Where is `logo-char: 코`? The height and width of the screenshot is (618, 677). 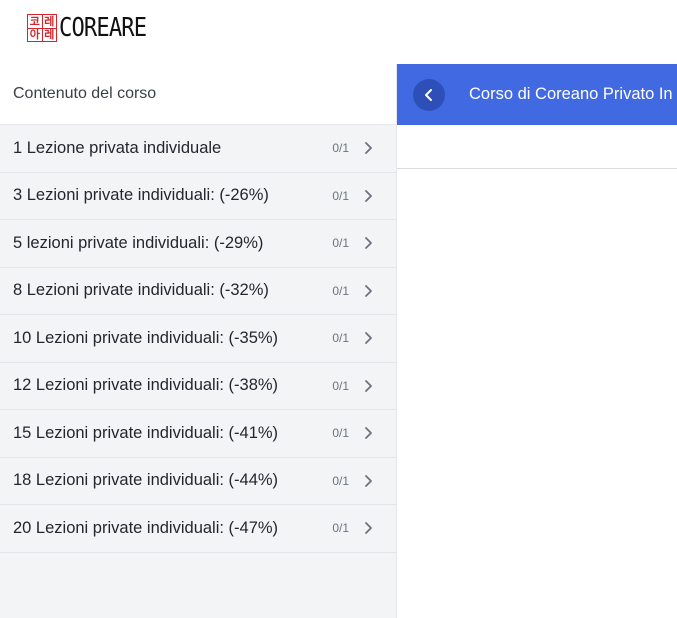 logo-char: 코 is located at coordinates (35, 21).